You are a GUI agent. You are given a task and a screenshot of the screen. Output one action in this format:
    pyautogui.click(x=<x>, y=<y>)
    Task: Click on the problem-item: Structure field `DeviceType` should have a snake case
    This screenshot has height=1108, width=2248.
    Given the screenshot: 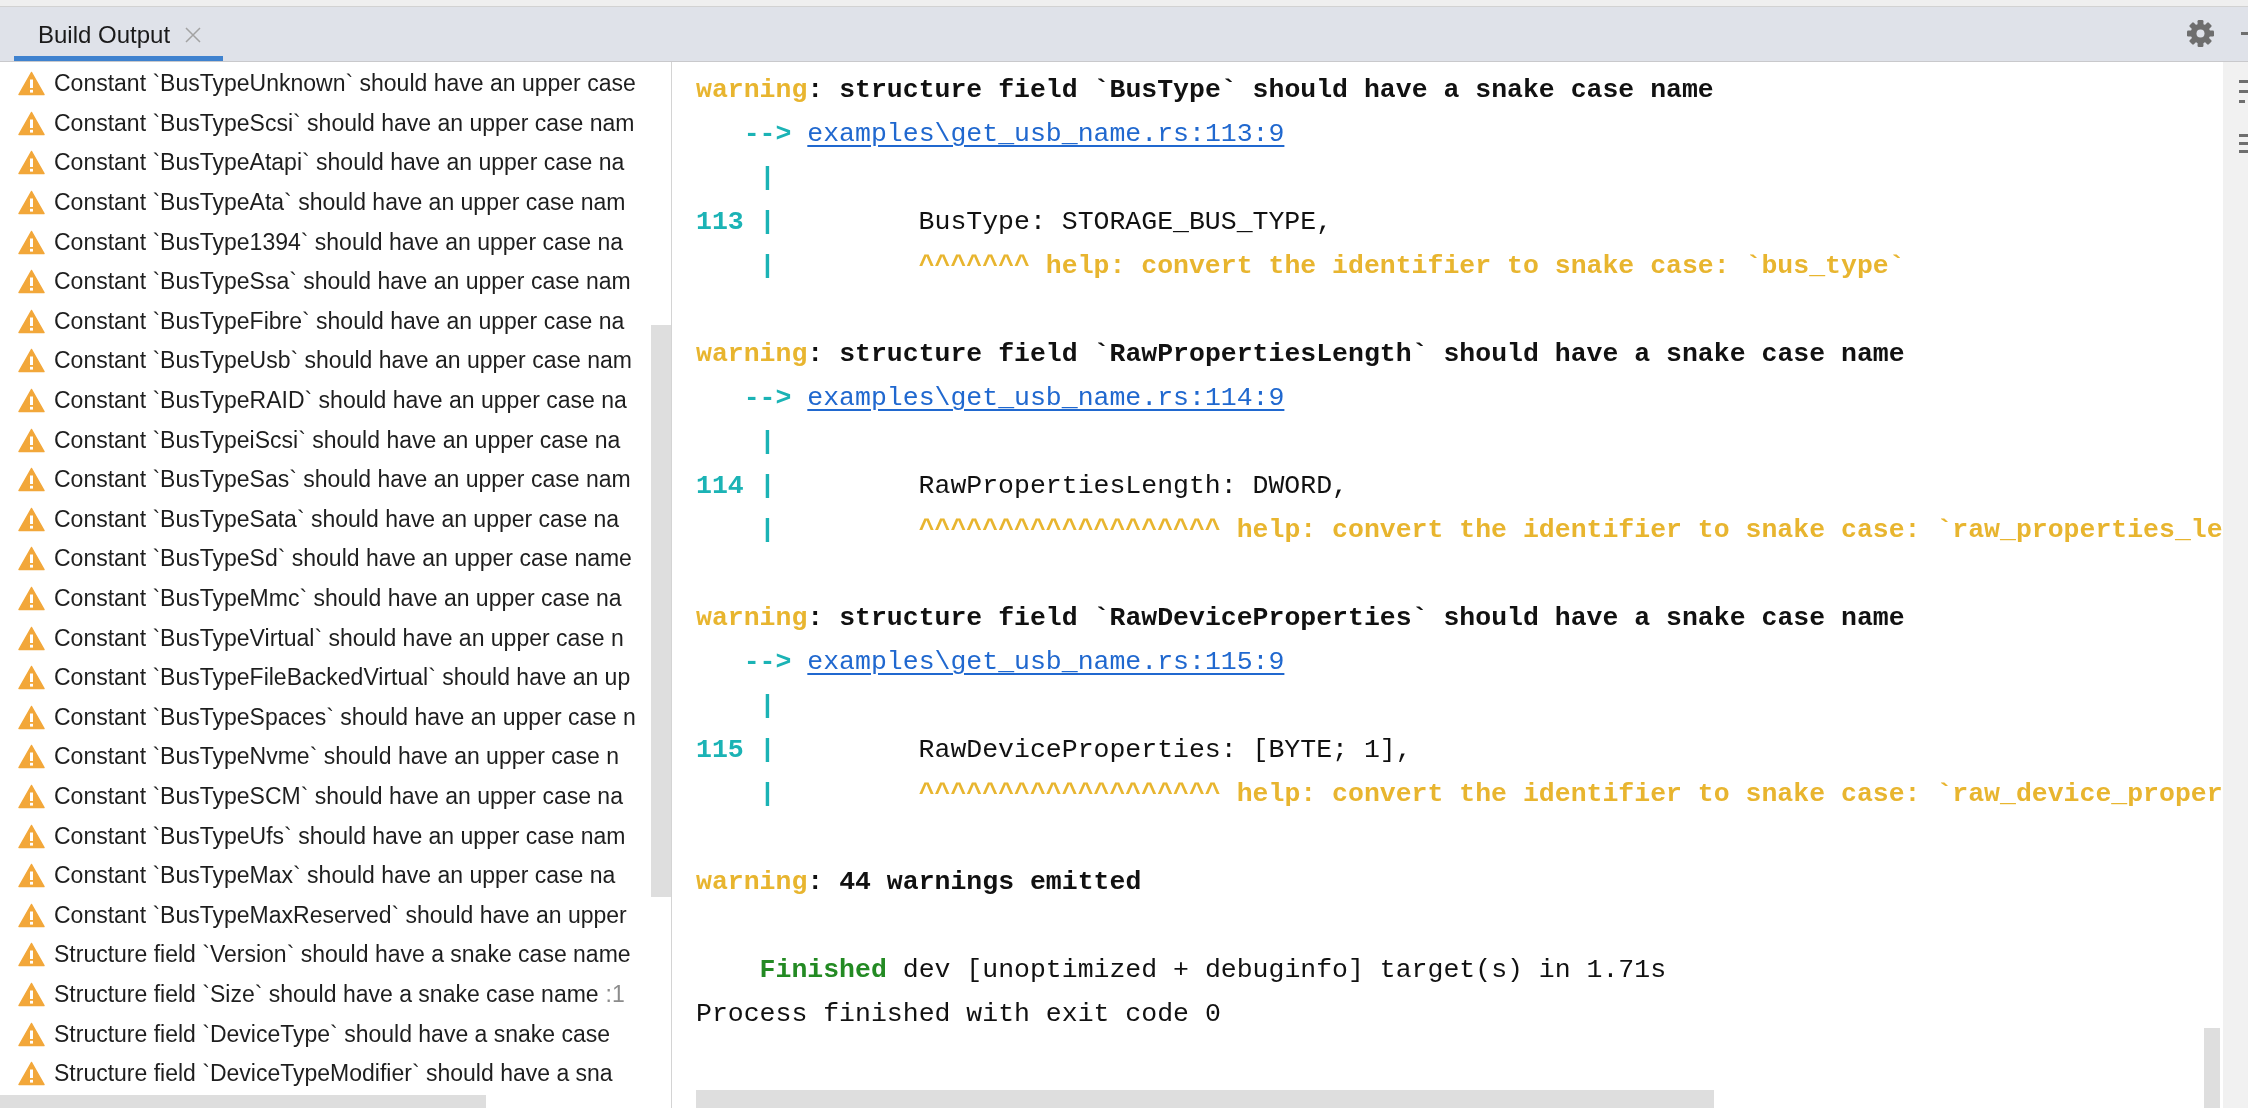 What is the action you would take?
    pyautogui.click(x=325, y=1034)
    